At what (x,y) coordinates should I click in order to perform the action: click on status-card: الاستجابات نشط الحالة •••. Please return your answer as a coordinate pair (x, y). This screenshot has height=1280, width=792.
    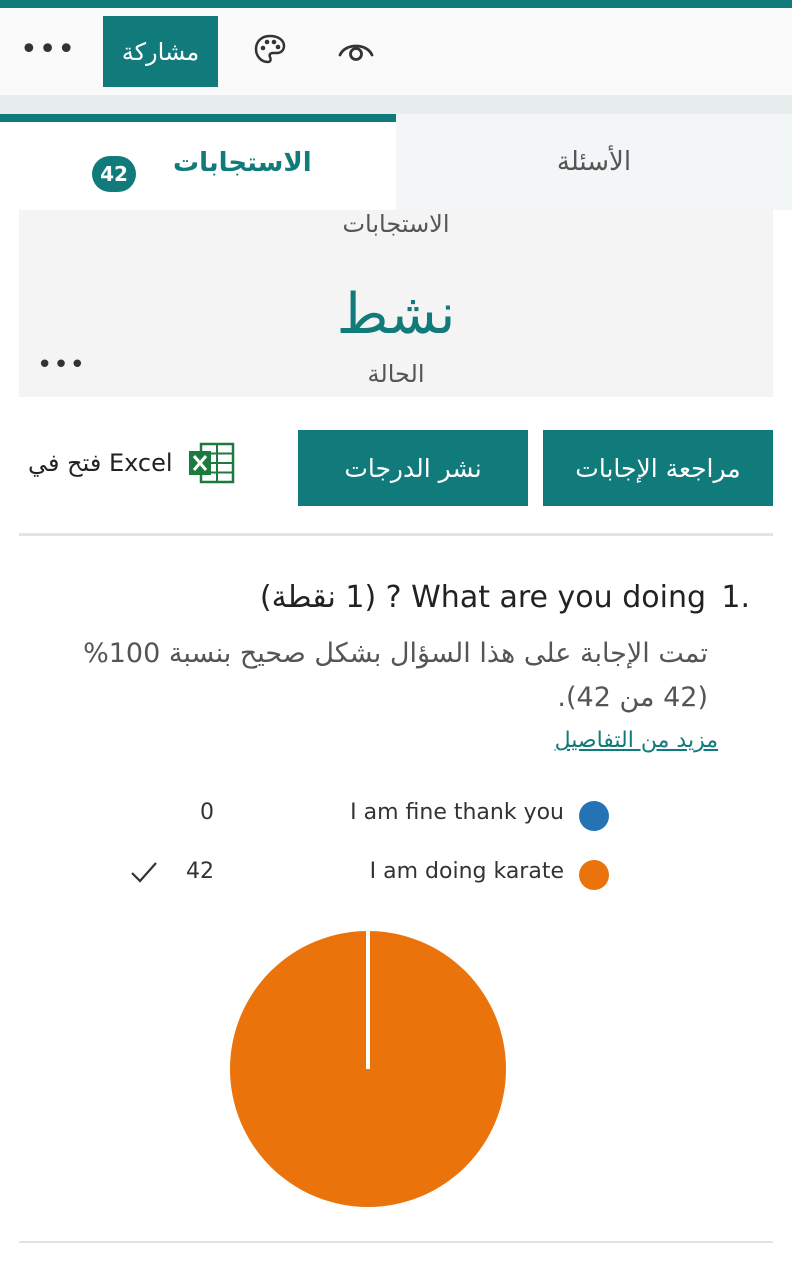
    Looking at the image, I should click on (396, 303).